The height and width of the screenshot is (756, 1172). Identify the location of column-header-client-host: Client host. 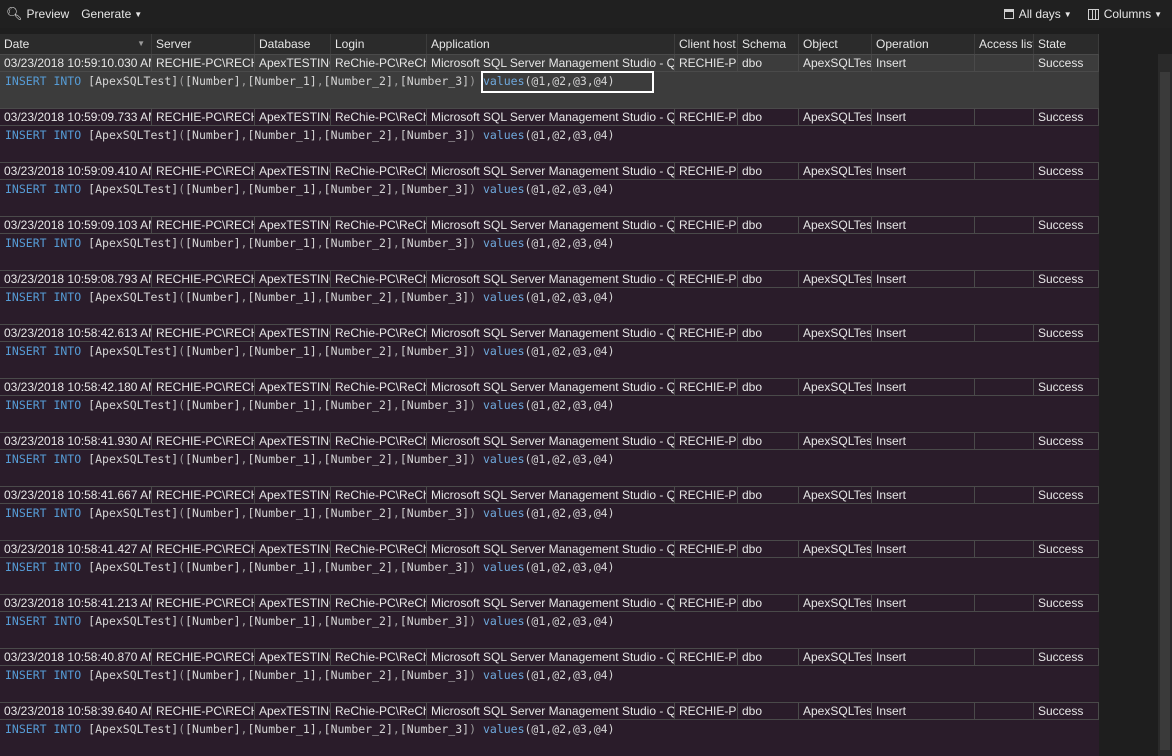
(706, 44).